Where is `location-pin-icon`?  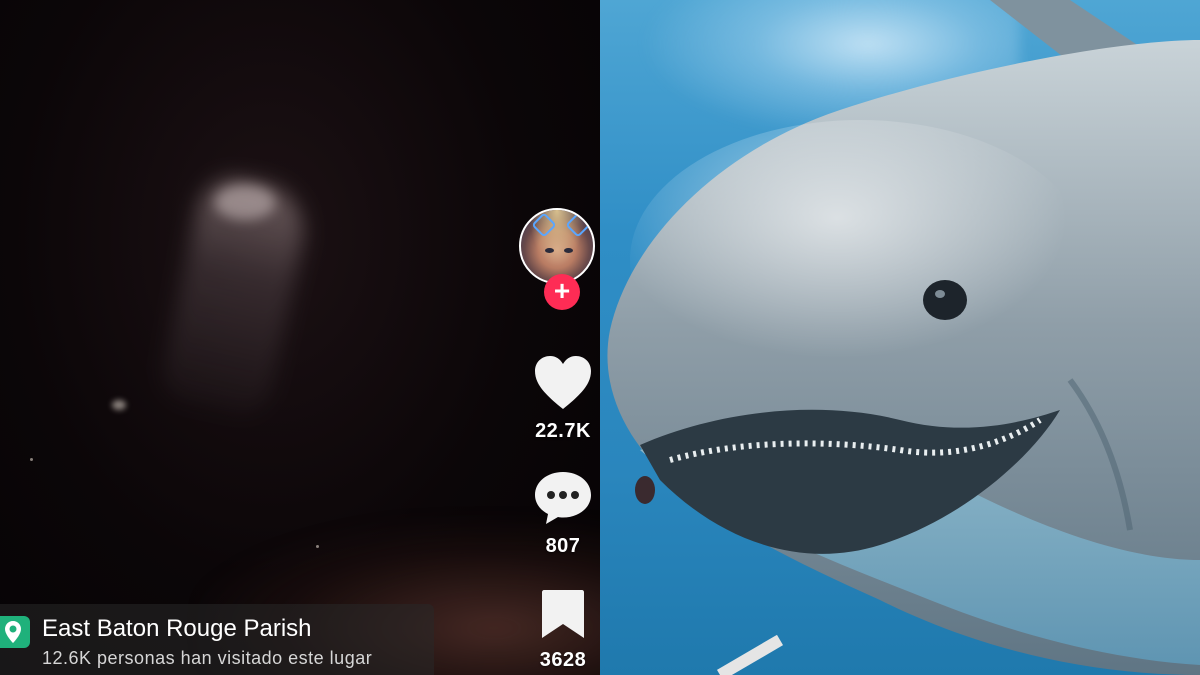
location-pin-icon is located at coordinates (15, 632).